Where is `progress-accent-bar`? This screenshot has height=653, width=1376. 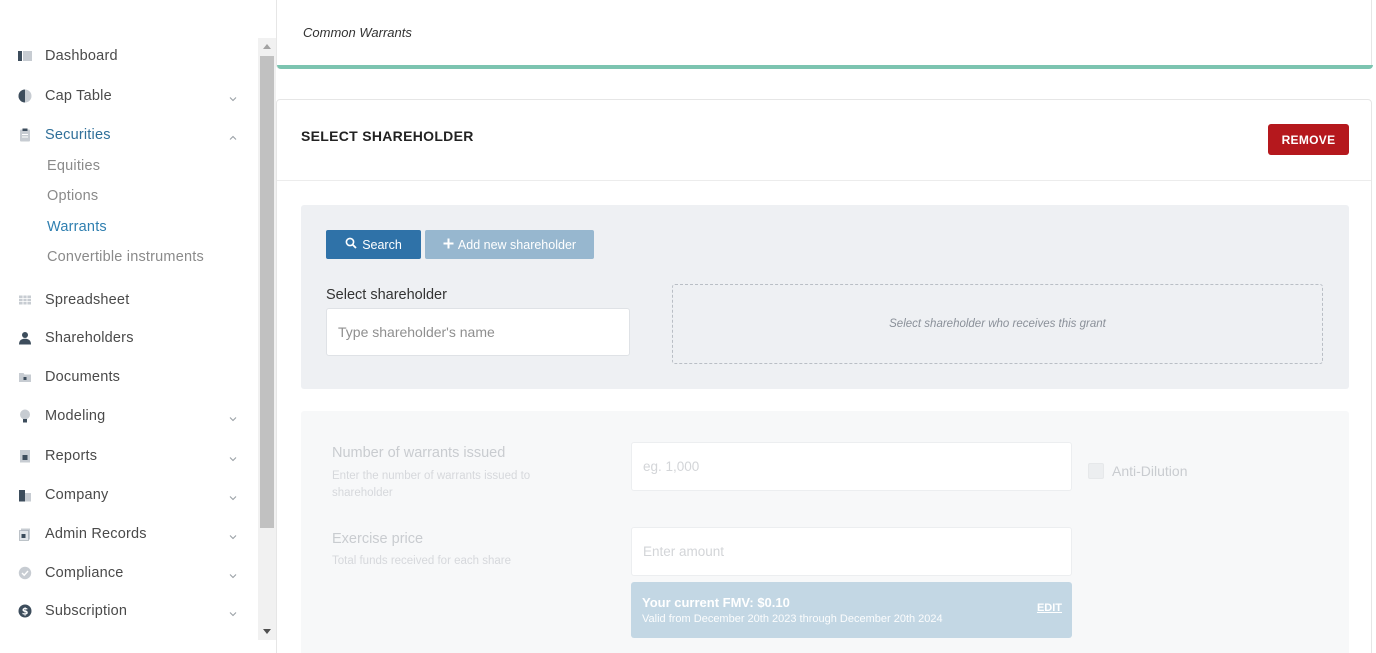 progress-accent-bar is located at coordinates (825, 67).